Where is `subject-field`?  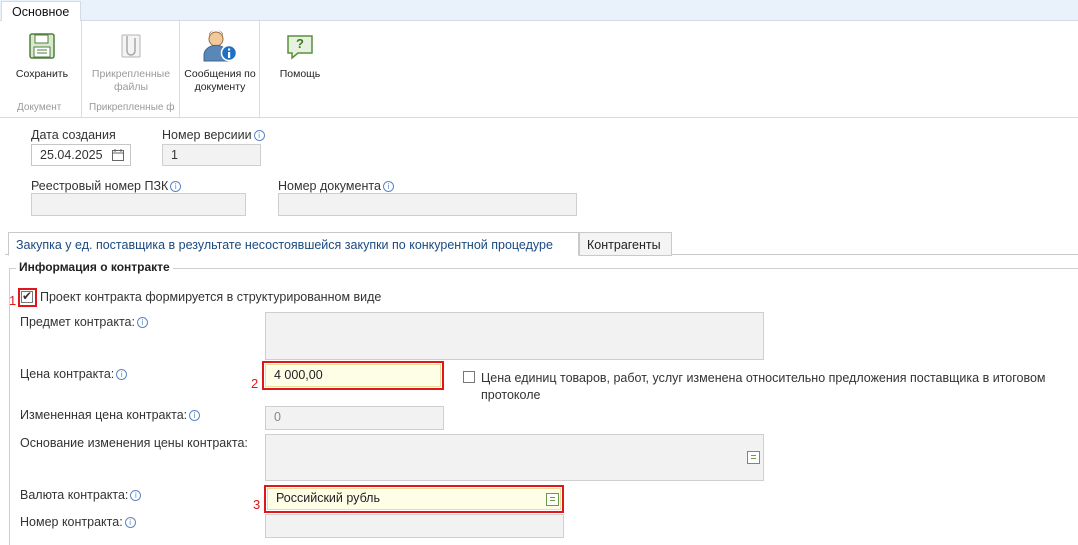 subject-field is located at coordinates (514, 336).